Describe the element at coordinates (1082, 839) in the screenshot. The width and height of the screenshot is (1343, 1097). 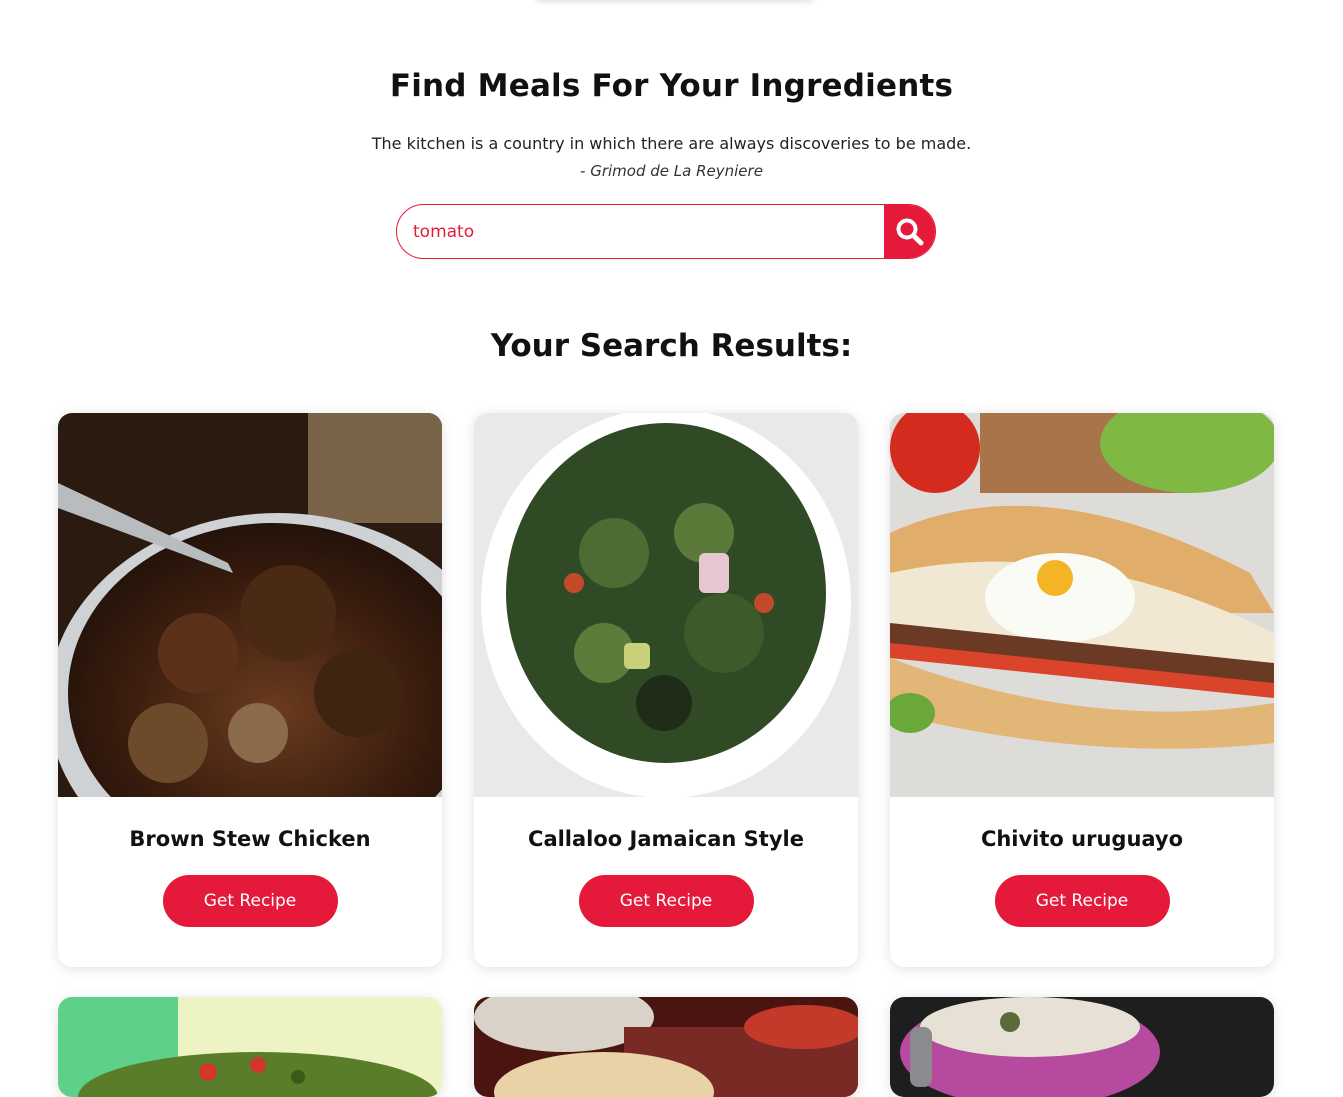
I see `meal-title: Chivito uruguayo` at that location.